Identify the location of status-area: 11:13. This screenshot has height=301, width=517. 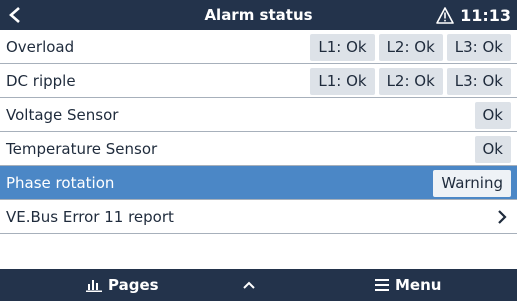
(473, 15).